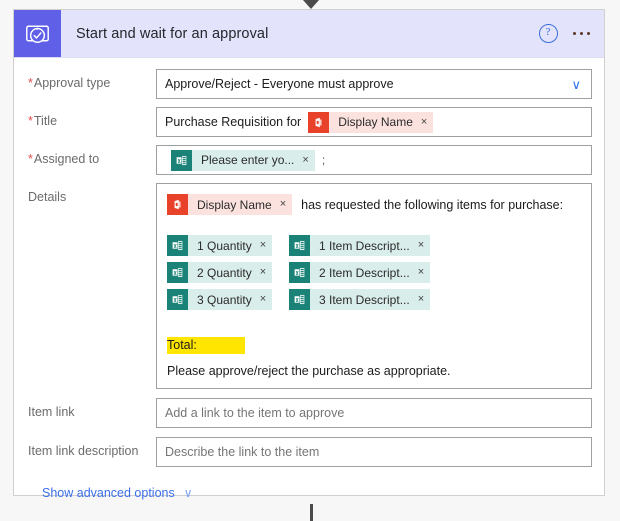  I want to click on token-item-description: 2 Item Descript... ×, so click(360, 272).